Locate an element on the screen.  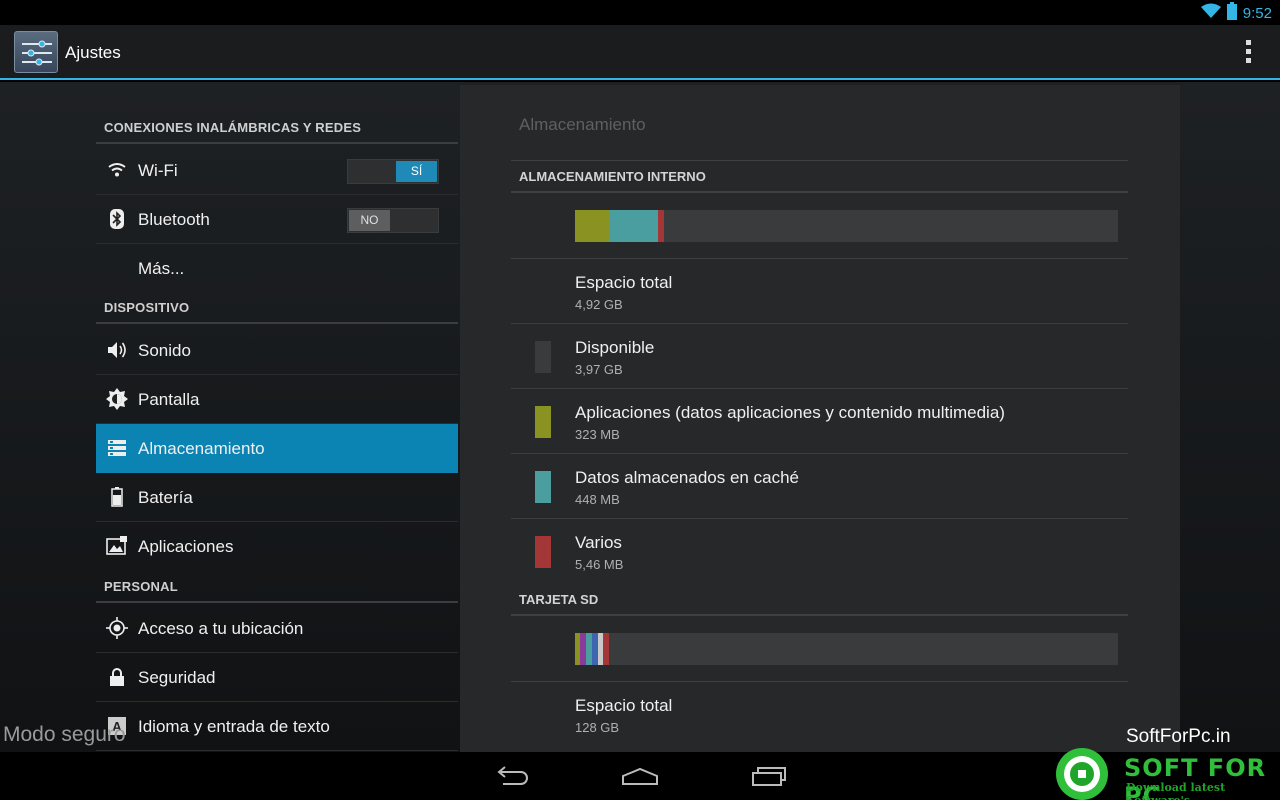
sidebar-item-sound: Sonido is located at coordinates (277, 350).